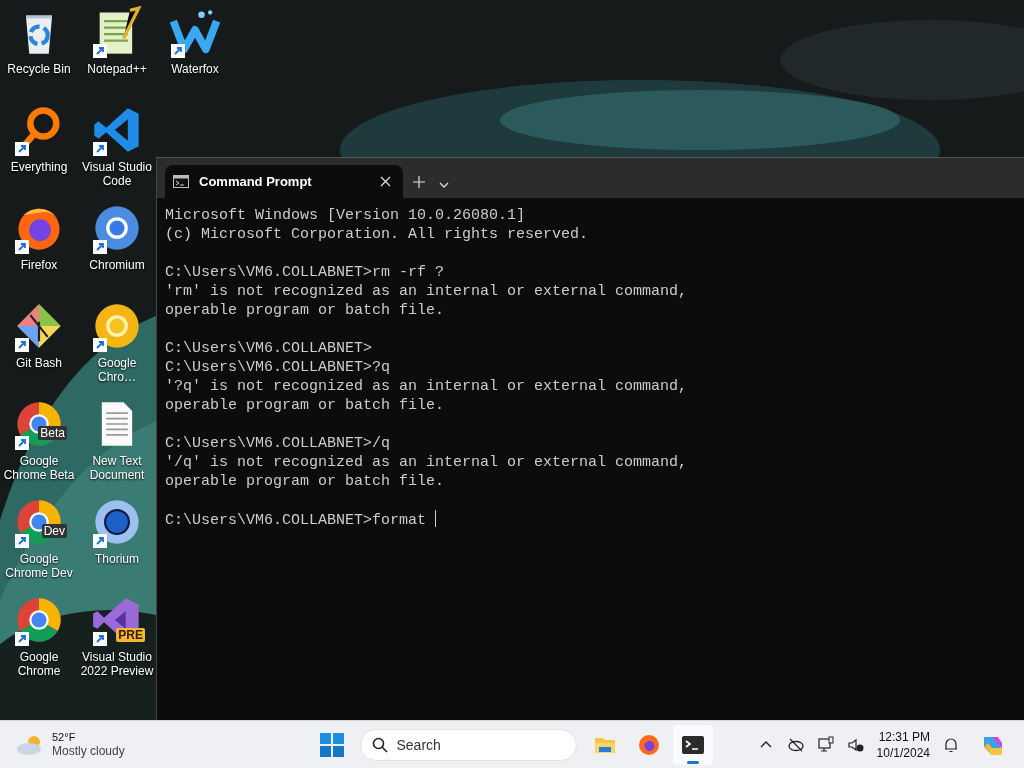 Image resolution: width=1024 pixels, height=768 pixels. I want to click on console-line: C:\Users\VM6.COLLABNET>, so click(269, 348).